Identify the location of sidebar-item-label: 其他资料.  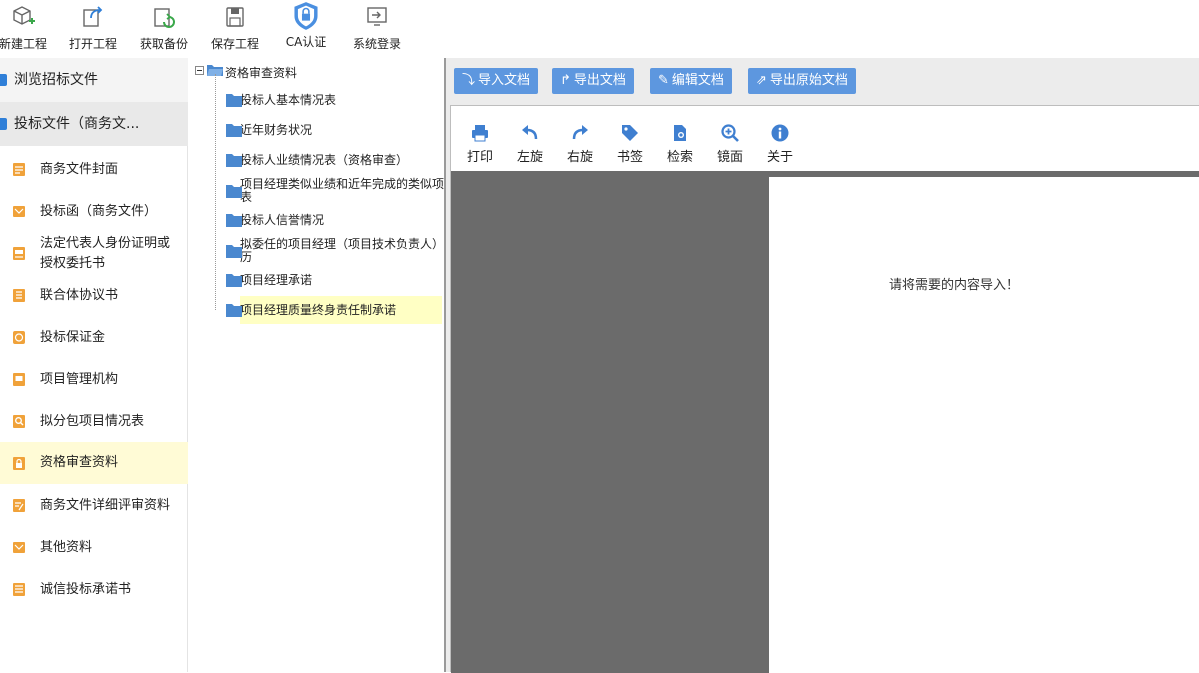
(66, 547).